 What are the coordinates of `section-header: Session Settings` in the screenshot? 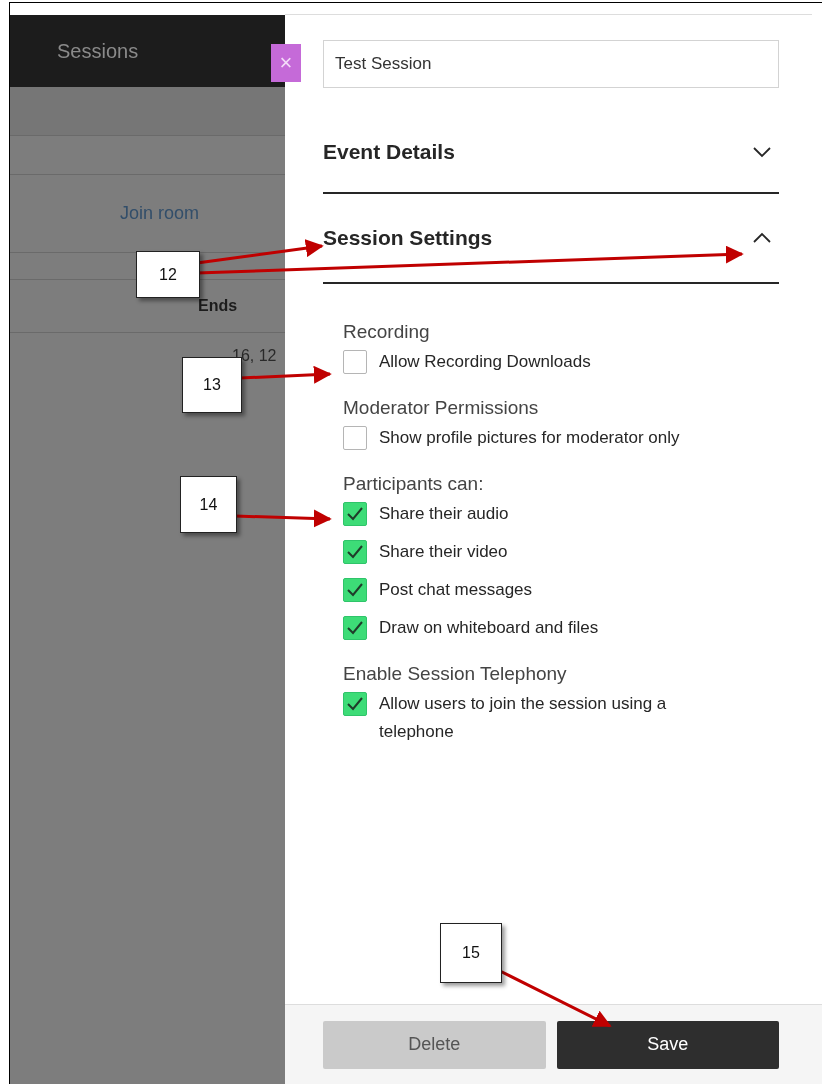 It's located at (551, 239).